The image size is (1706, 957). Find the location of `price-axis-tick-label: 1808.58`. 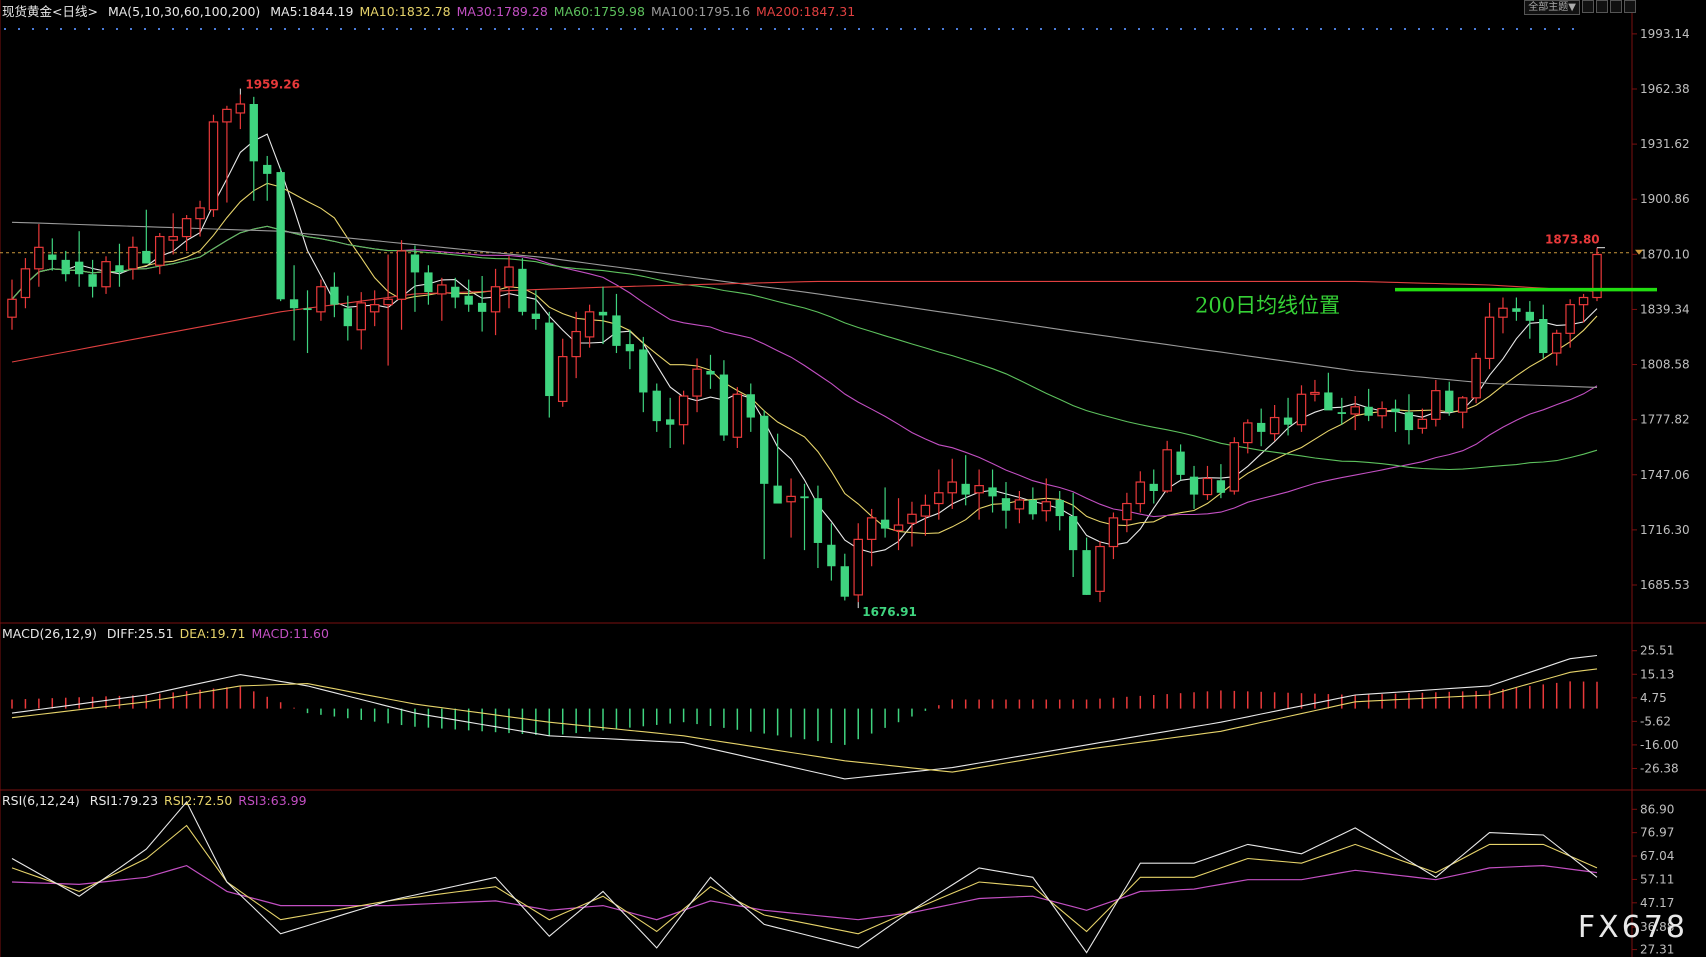

price-axis-tick-label: 1808.58 is located at coordinates (1665, 365).